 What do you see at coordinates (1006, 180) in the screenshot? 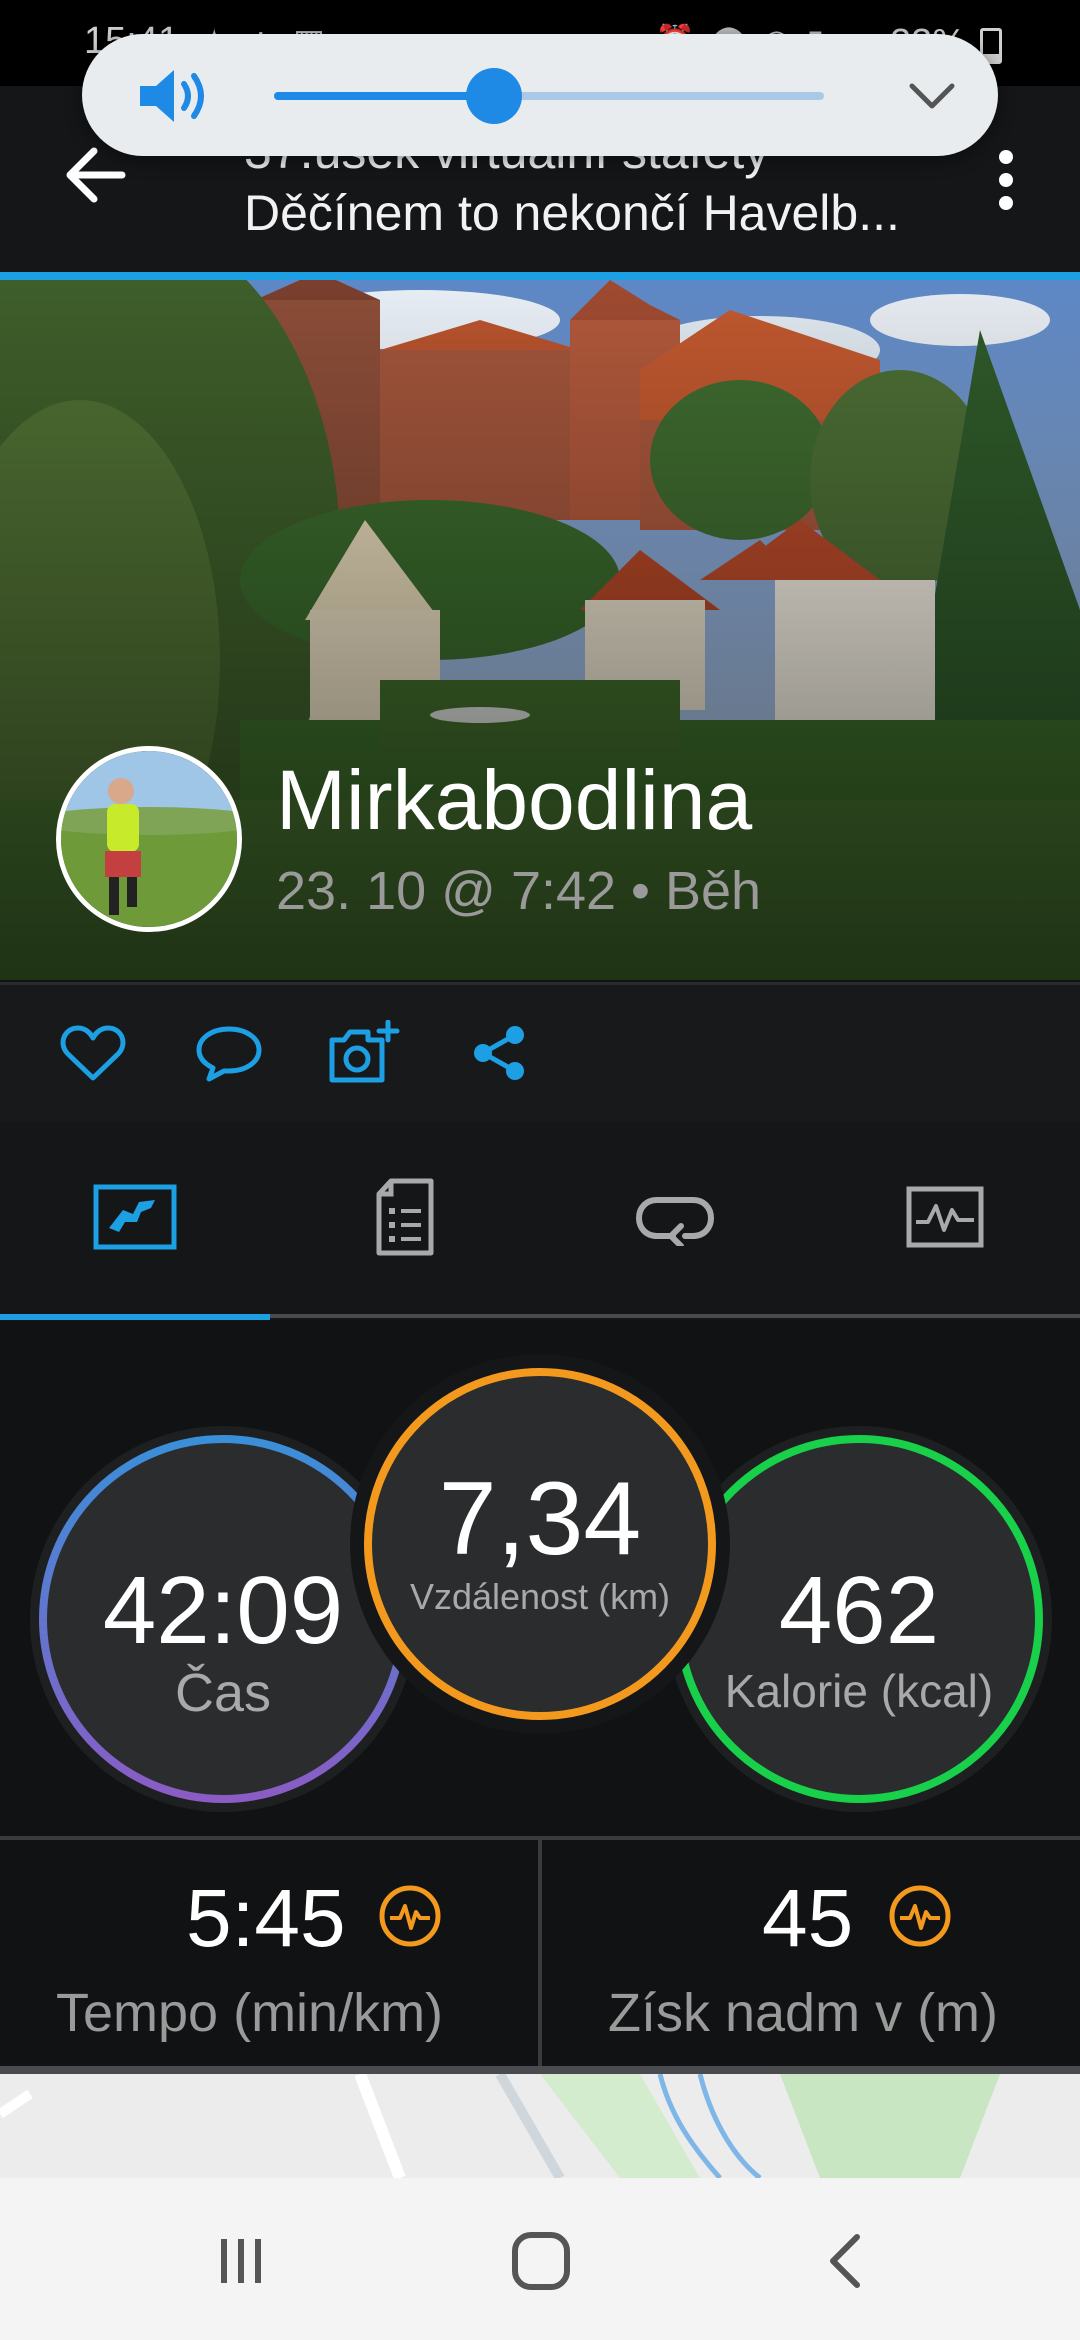
I see `more-options-button` at bounding box center [1006, 180].